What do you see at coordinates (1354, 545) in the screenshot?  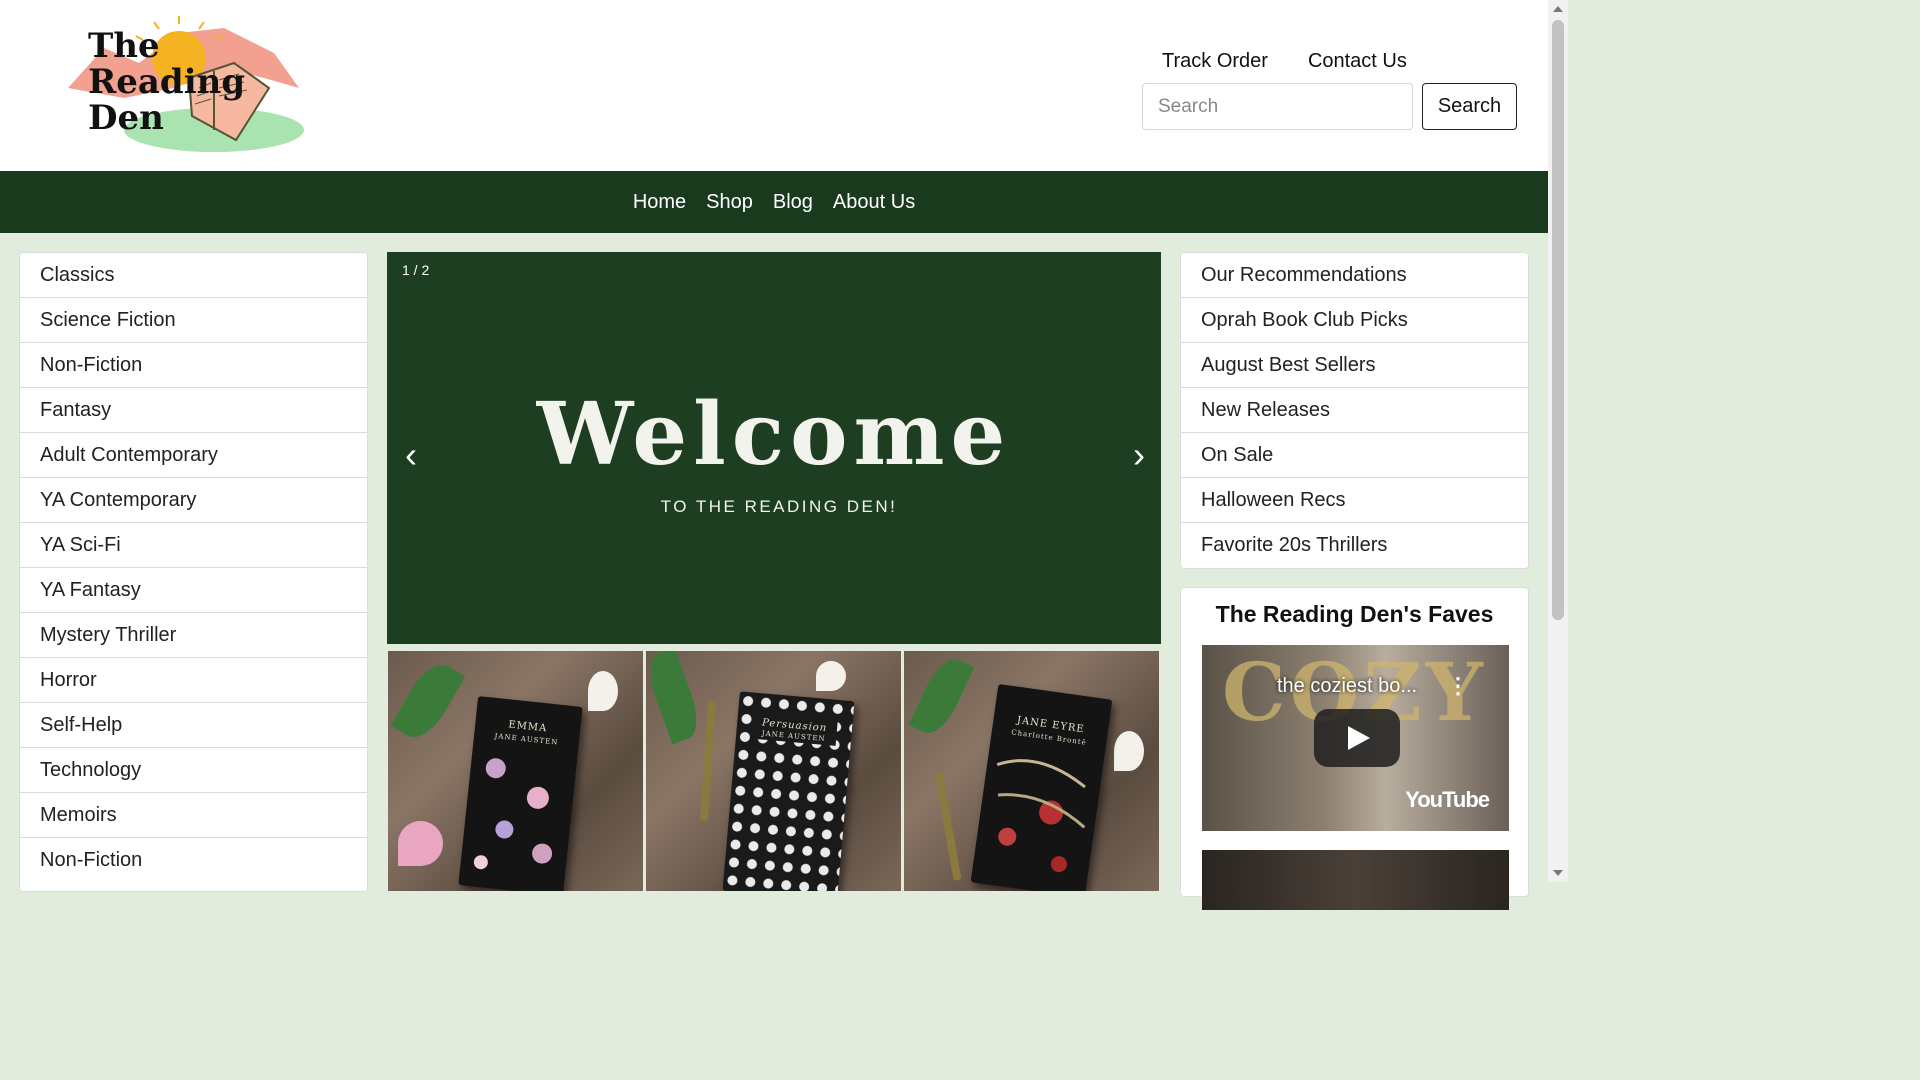 I see `rec-item-favorite-20s-thrillers: Favorite 20s Thrillers` at bounding box center [1354, 545].